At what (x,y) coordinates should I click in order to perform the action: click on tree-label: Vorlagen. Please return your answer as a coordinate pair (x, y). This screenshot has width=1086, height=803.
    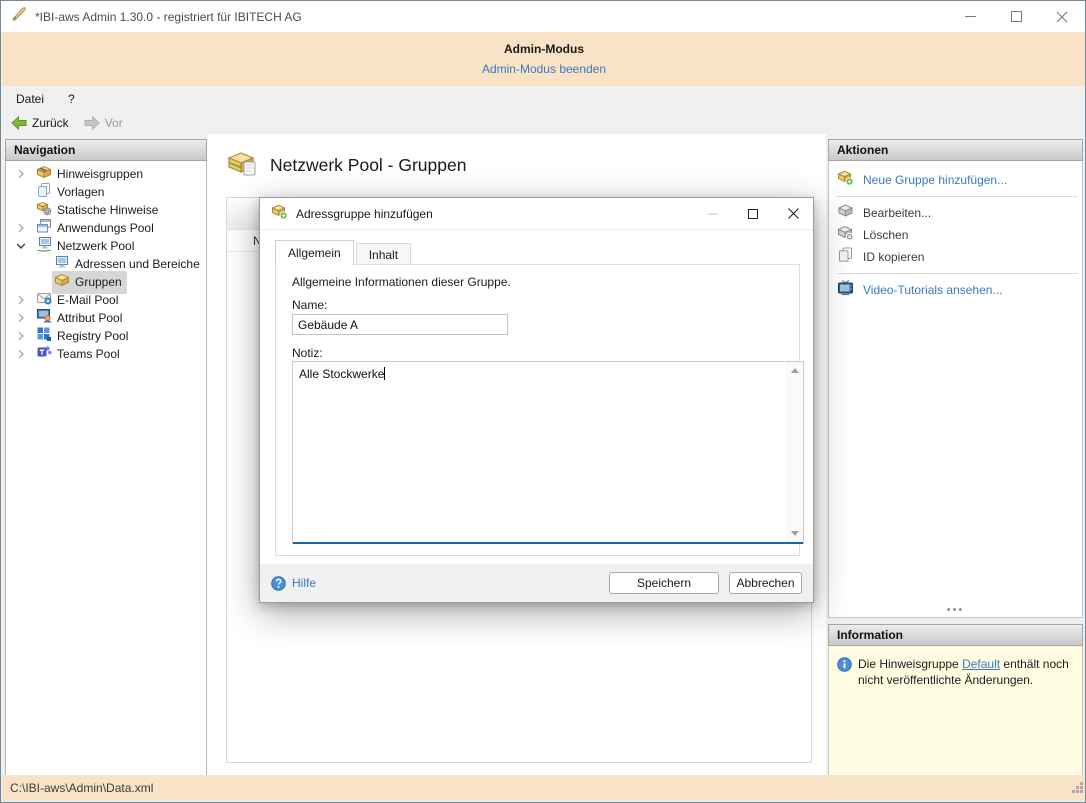
    Looking at the image, I should click on (81, 192).